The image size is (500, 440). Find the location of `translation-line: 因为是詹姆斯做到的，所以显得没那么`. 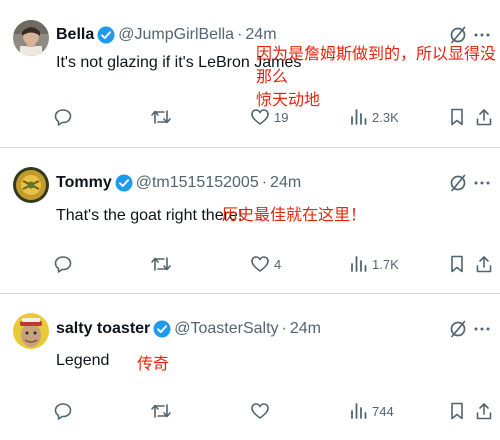

translation-line: 因为是詹姆斯做到的，所以显得没那么 is located at coordinates (376, 66).